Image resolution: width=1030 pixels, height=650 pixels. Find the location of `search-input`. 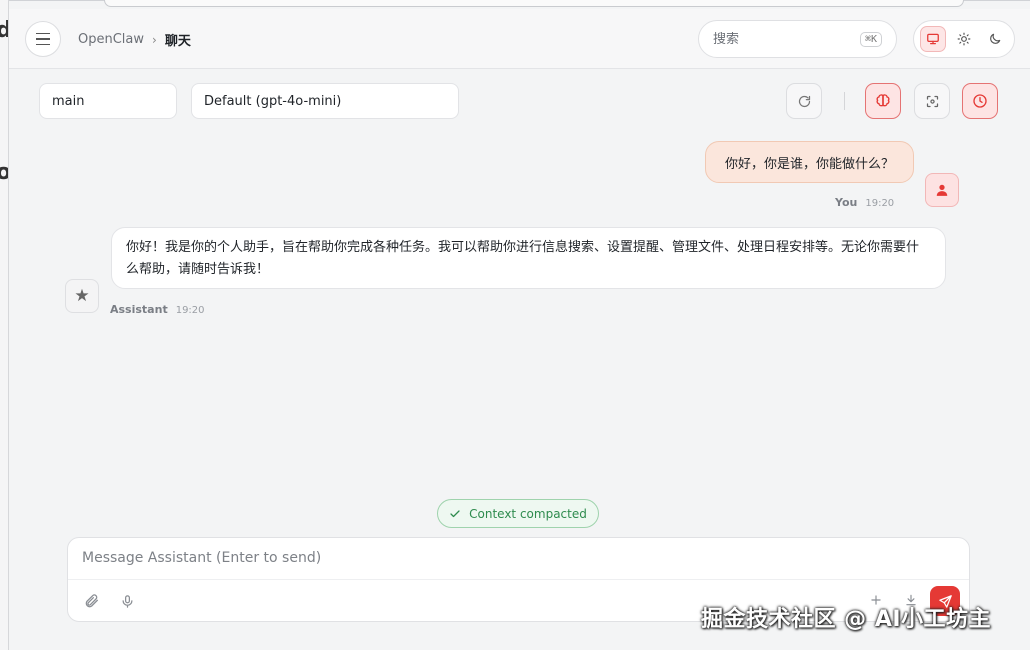

search-input is located at coordinates (773, 39).